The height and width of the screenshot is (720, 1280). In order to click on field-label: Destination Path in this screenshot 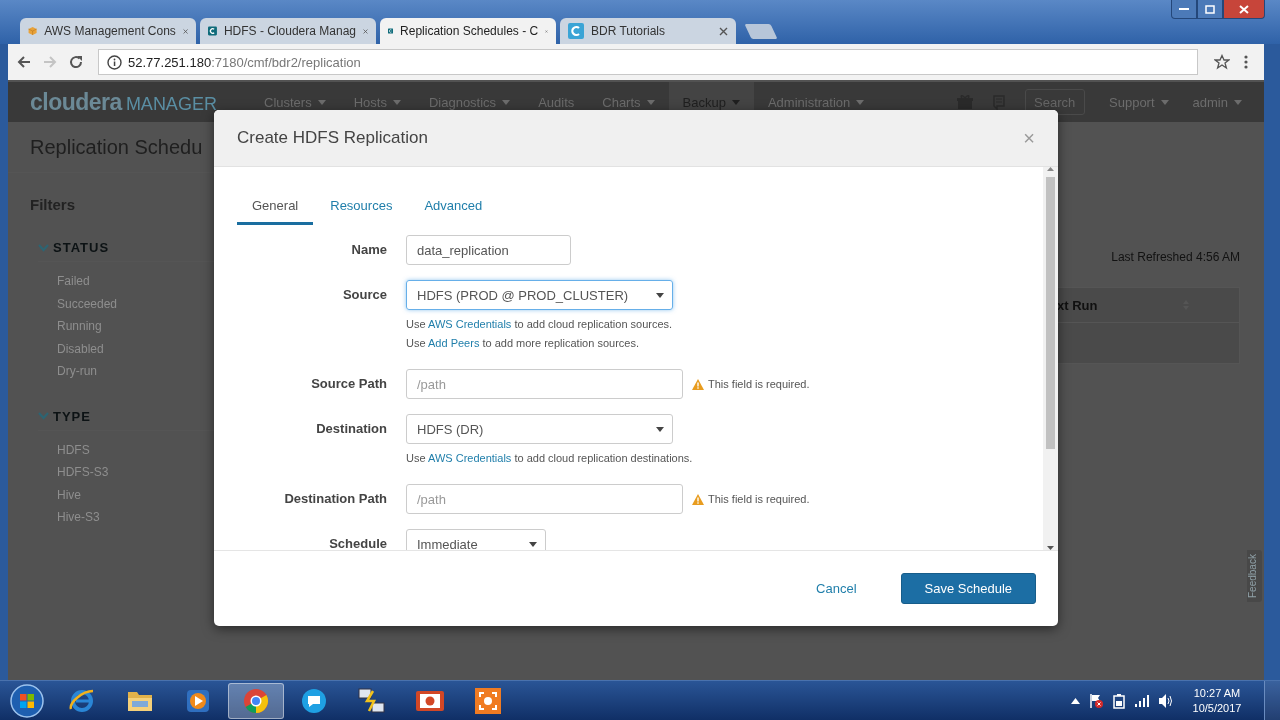, I will do `click(335, 499)`.